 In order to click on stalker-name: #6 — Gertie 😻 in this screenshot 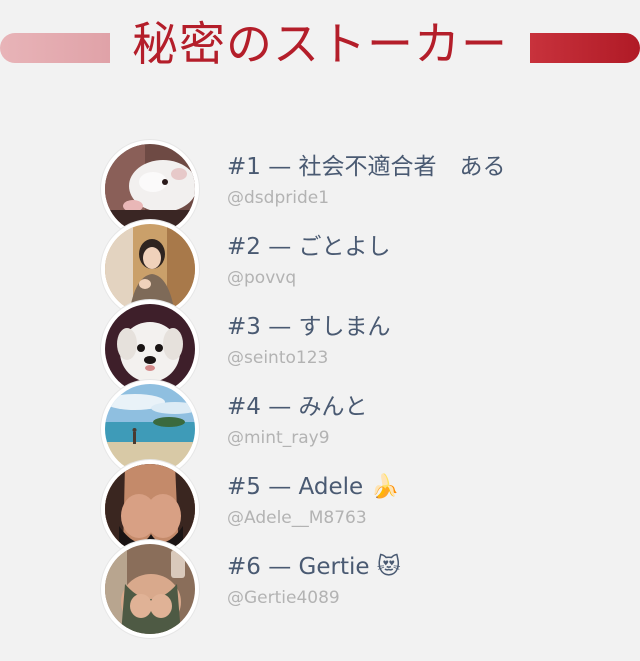, I will do `click(314, 567)`.